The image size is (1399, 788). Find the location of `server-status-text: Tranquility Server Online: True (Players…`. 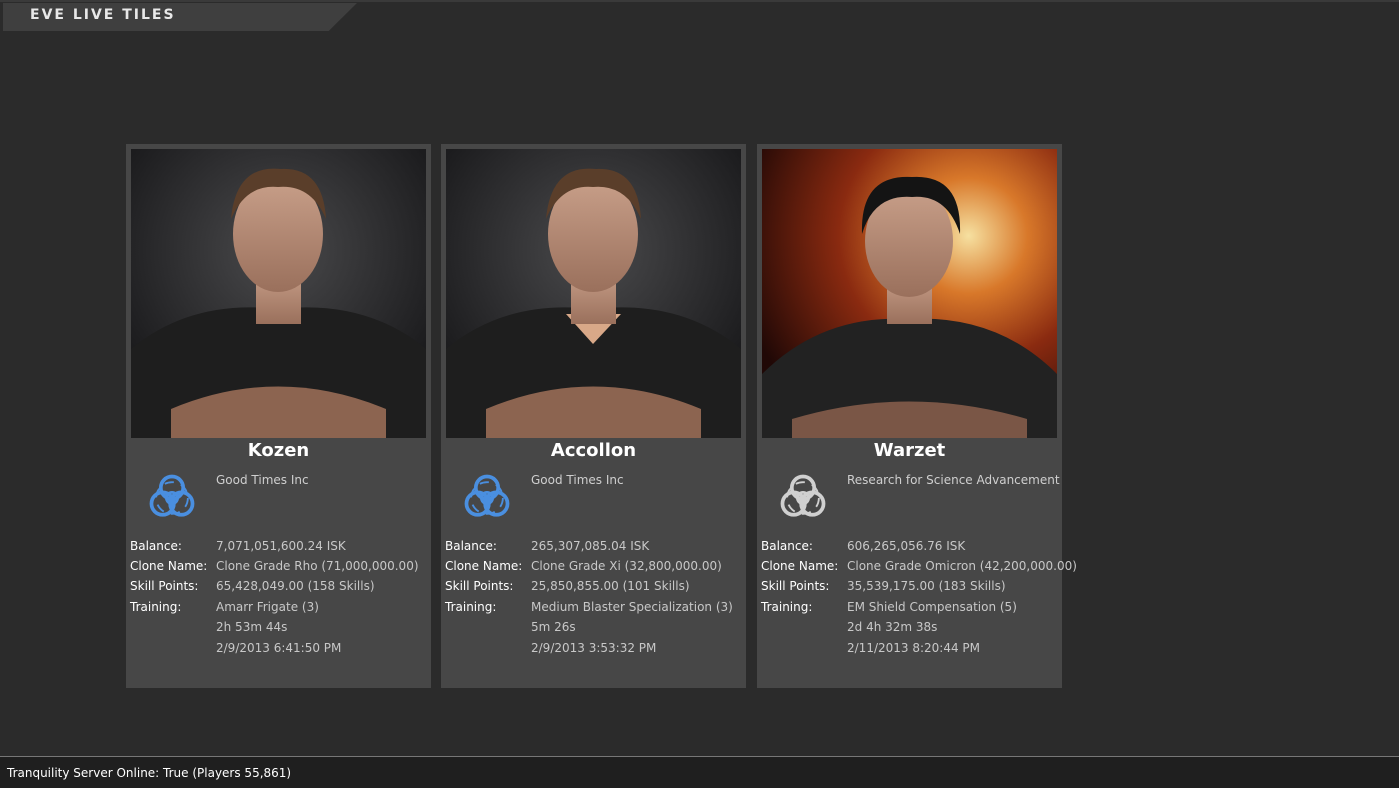

server-status-text: Tranquility Server Online: True (Players… is located at coordinates (149, 773).